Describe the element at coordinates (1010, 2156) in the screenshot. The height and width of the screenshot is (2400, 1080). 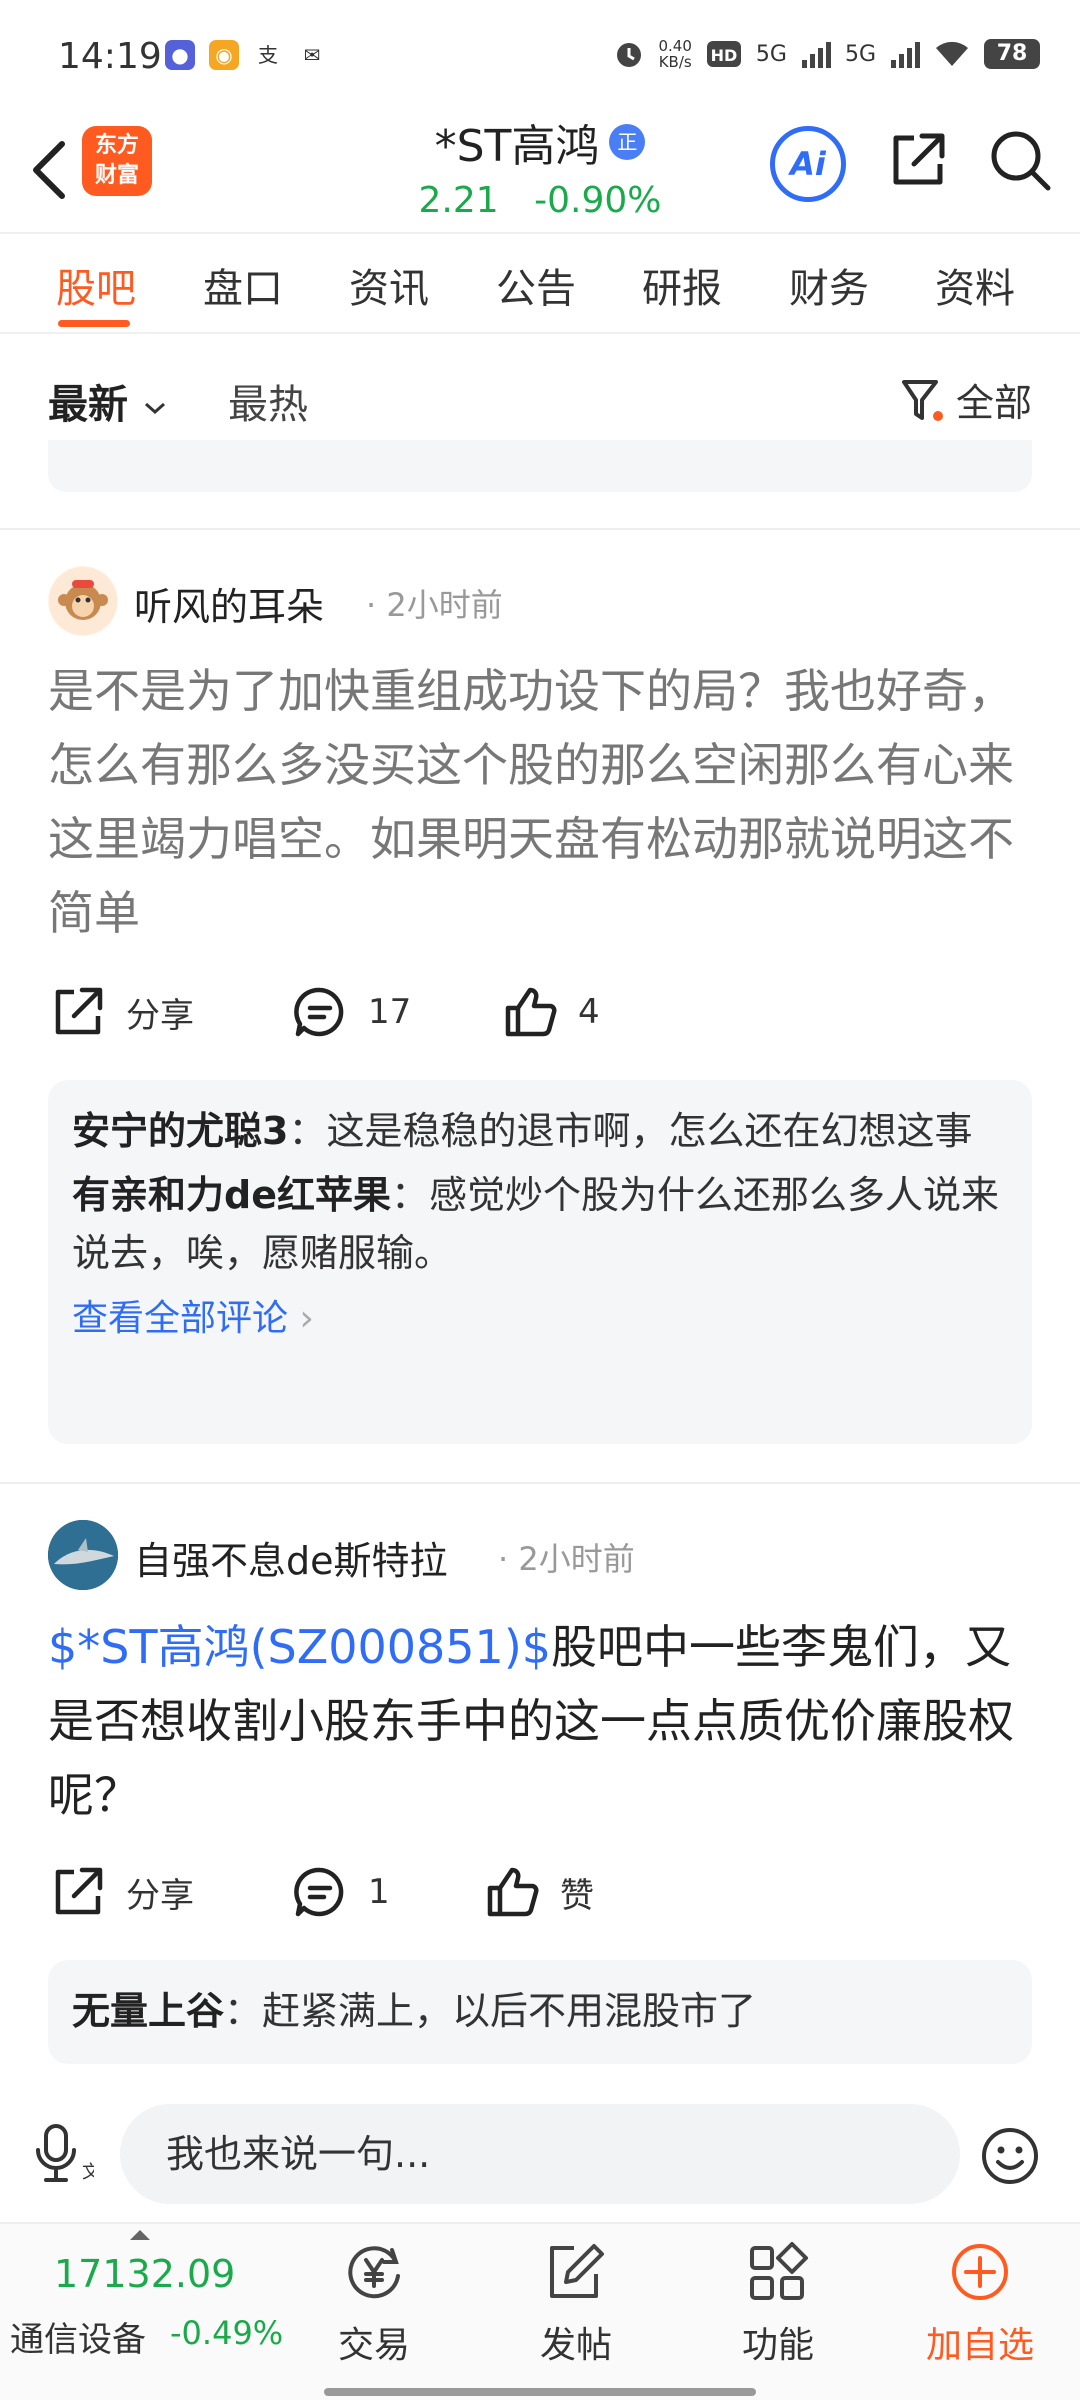
I see `emoji-icon` at that location.